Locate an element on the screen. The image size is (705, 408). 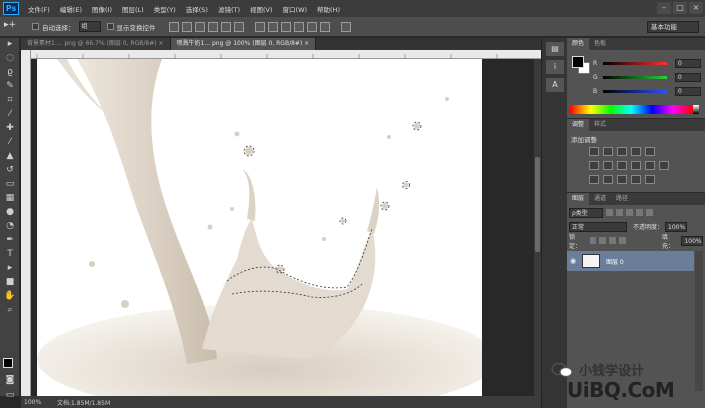
tab-channels: 通道 is located at coordinates (600, 199).